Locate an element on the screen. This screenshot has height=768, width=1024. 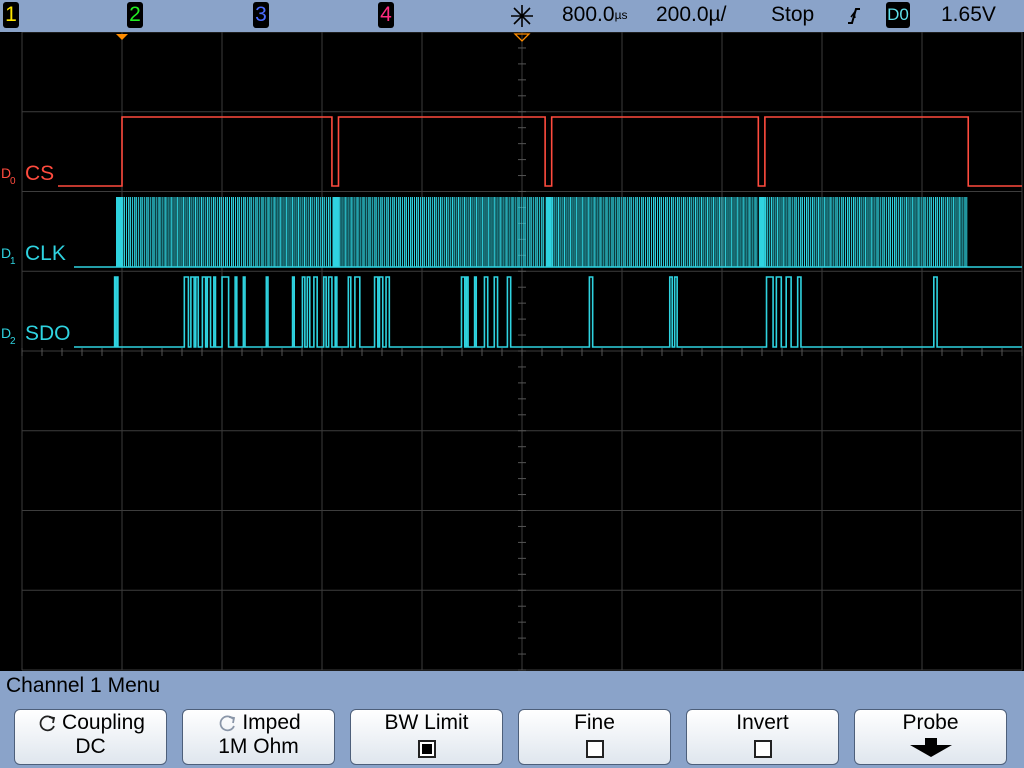
fine-softkey: Fine is located at coordinates (594, 737).